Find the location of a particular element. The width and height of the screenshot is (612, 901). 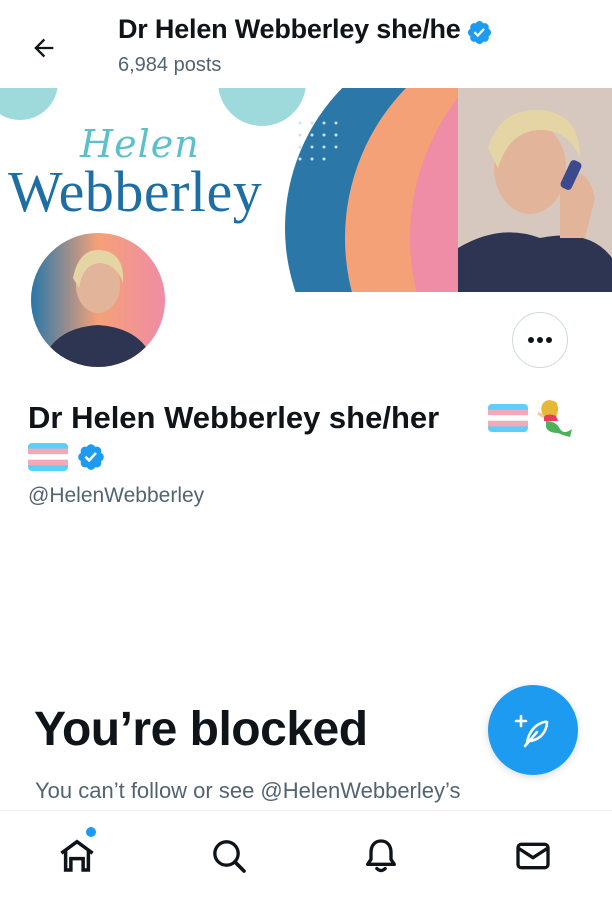

profile-header: Dr Helen Webberley she/her 6,984 posts is located at coordinates (306, 44).